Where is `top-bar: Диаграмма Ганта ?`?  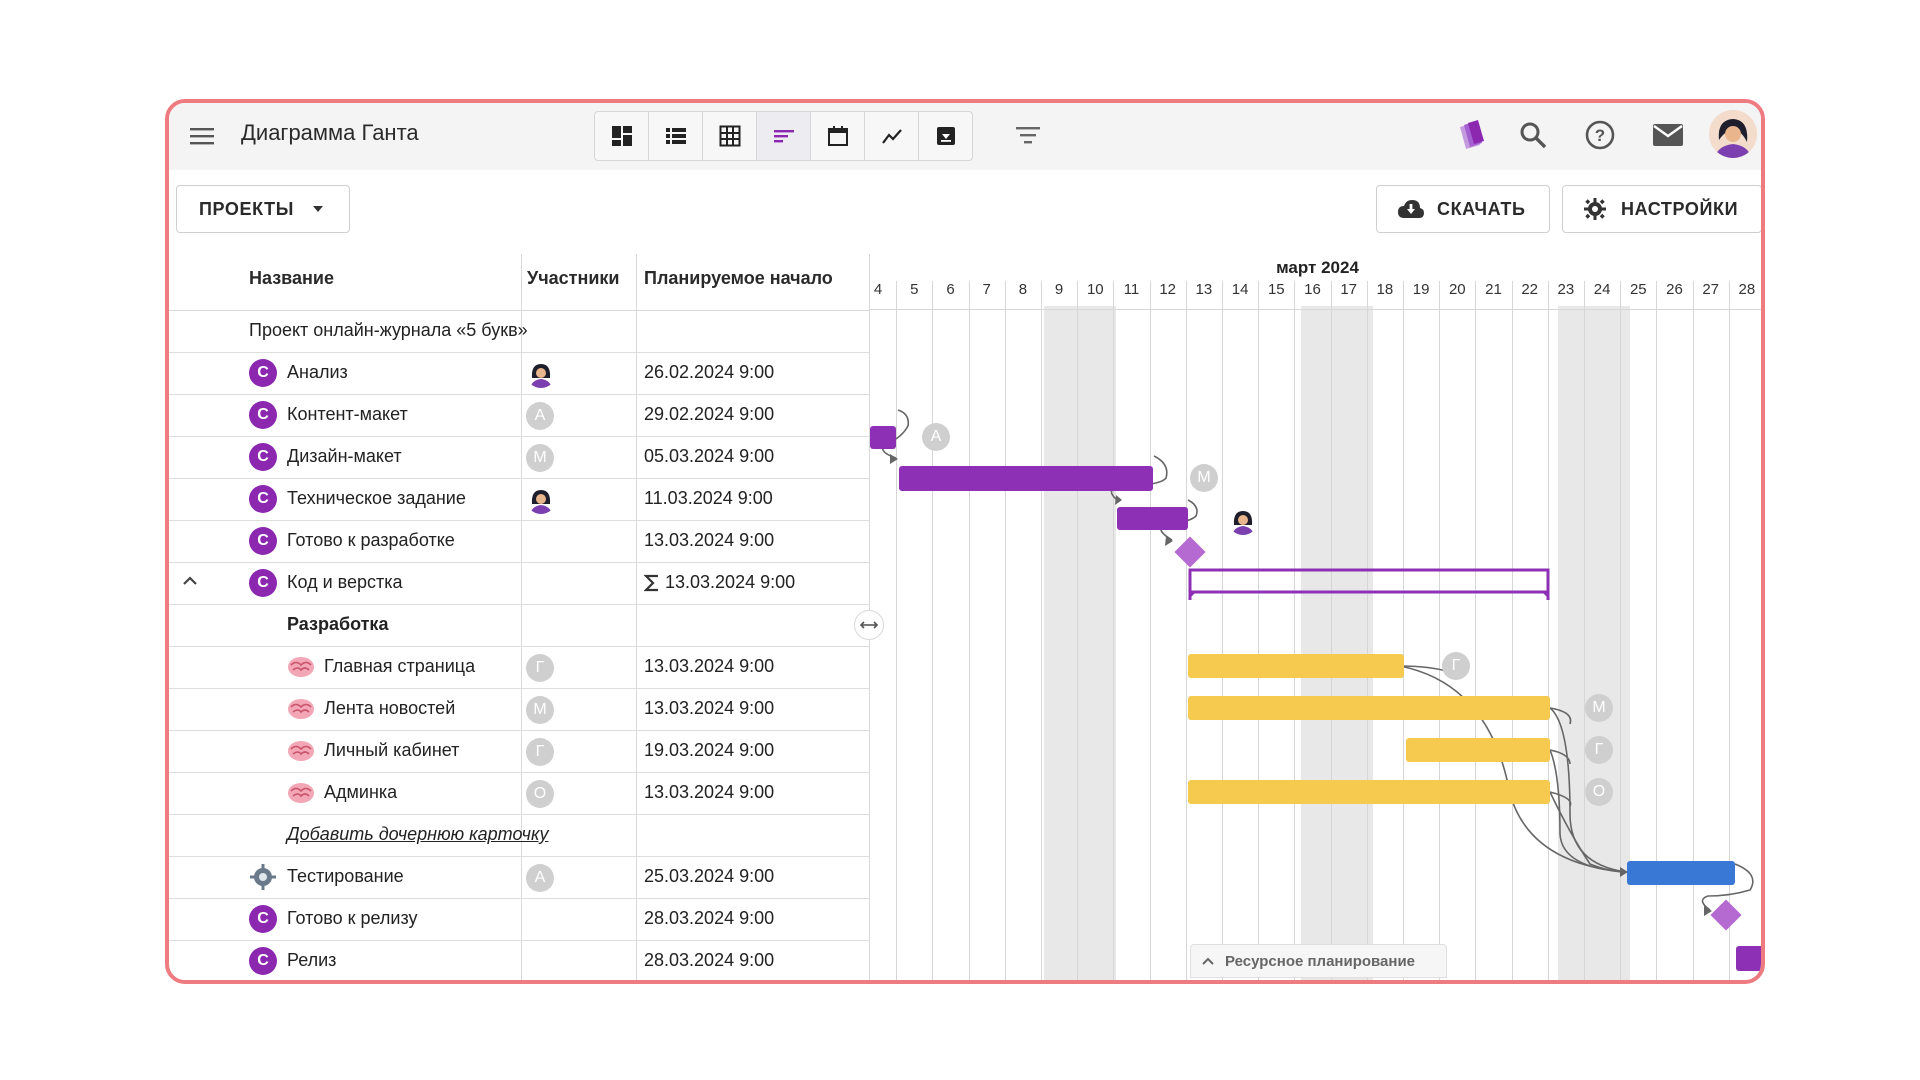 top-bar: Диаграмма Ганта ? is located at coordinates (965, 137).